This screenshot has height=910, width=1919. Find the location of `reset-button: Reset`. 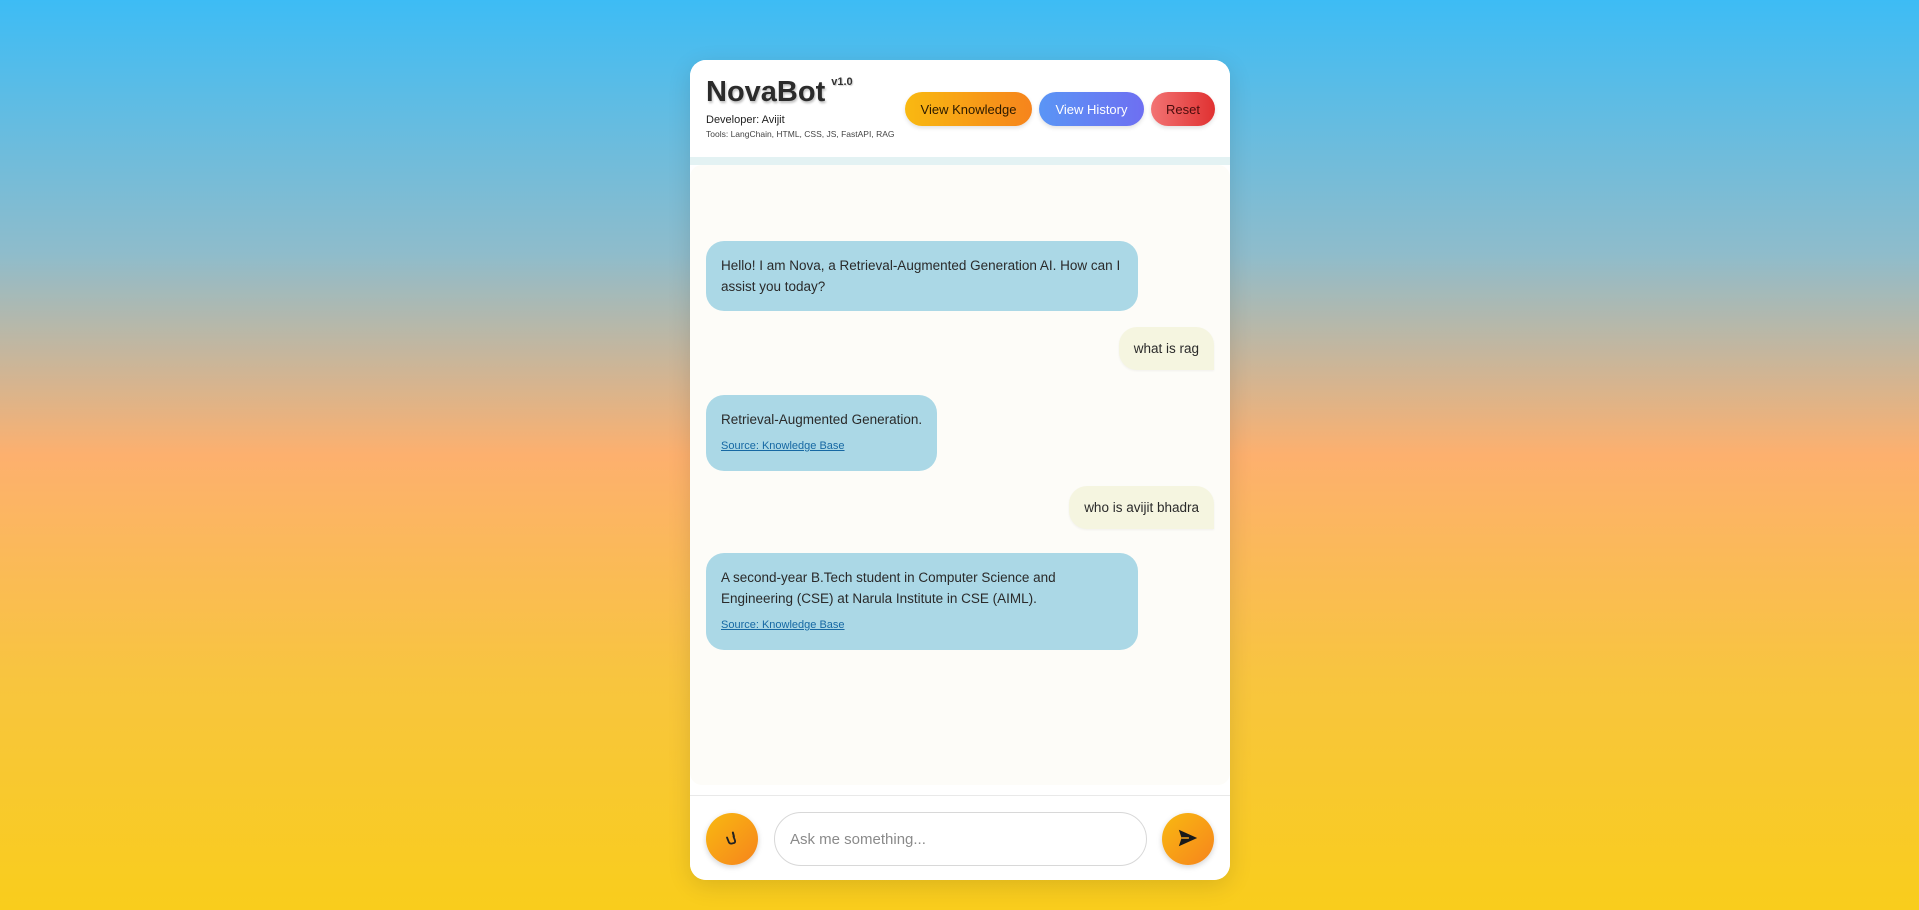

reset-button: Reset is located at coordinates (1183, 109).